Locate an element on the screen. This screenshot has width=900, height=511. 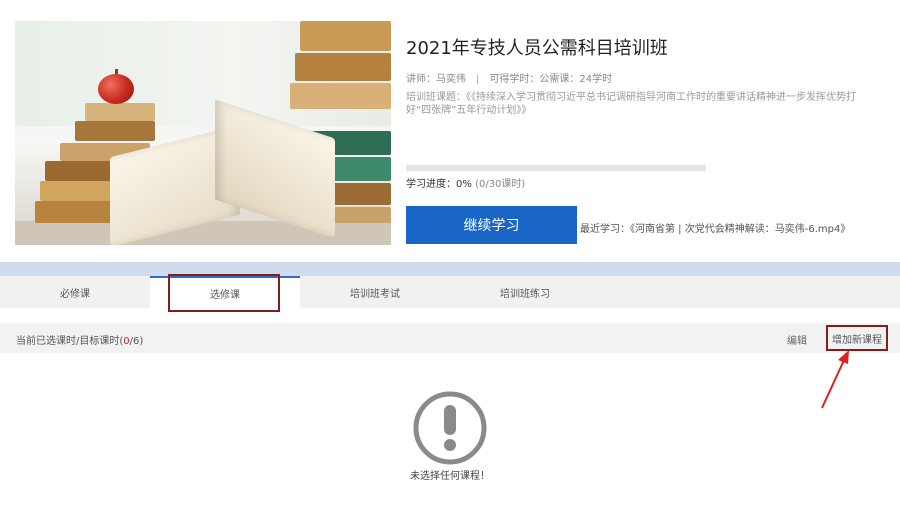
course-teacher: 讲师：马奕伟 is located at coordinates (436, 79).